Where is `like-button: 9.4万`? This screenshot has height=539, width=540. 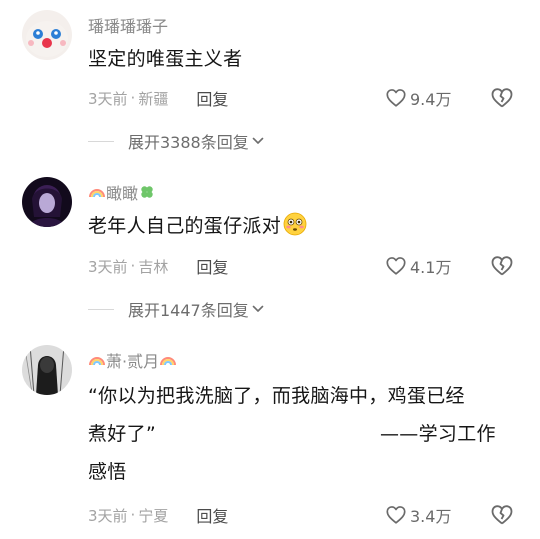 like-button: 9.4万 is located at coordinates (418, 98).